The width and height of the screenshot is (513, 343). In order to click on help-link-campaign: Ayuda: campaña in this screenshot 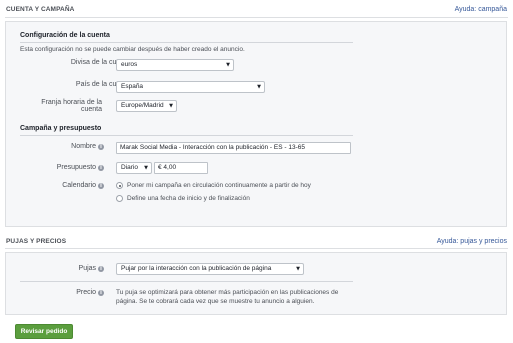, I will do `click(481, 9)`.